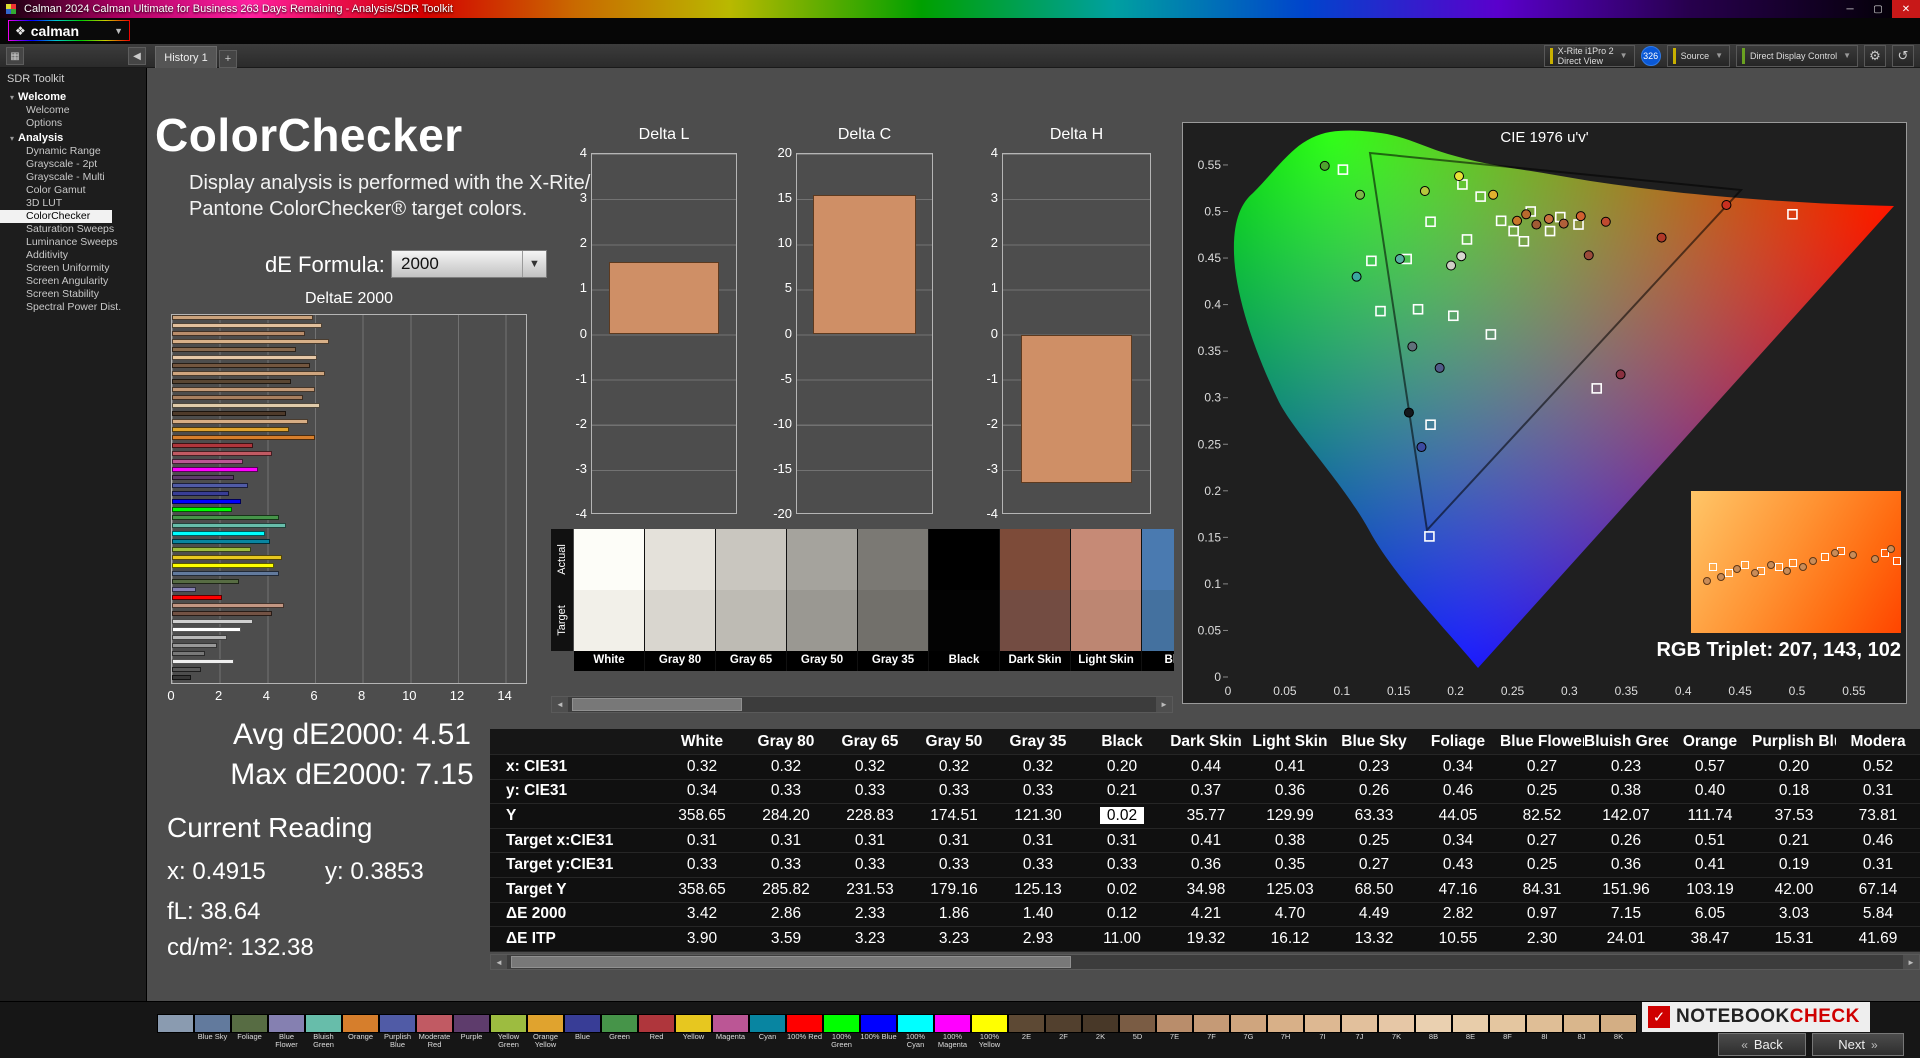 Image resolution: width=1920 pixels, height=1058 pixels. What do you see at coordinates (1878, 9) in the screenshot?
I see `maximize-button: ▢` at bounding box center [1878, 9].